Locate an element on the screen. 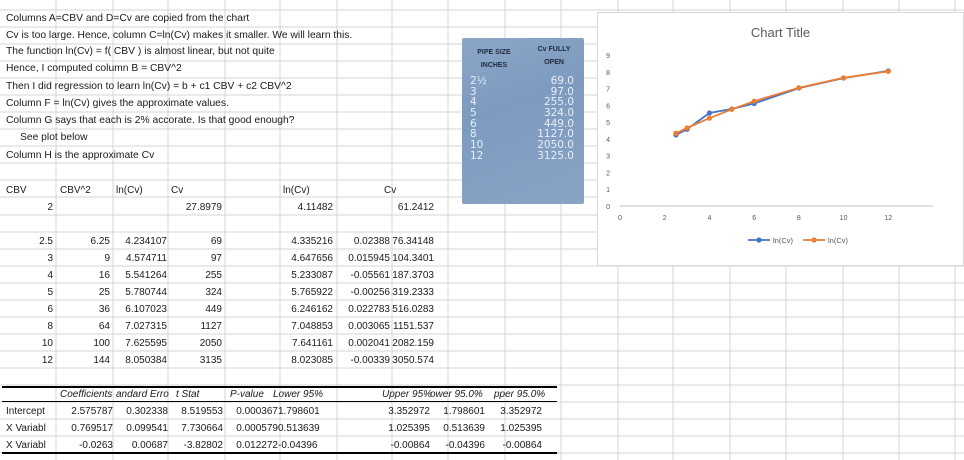  regression-bottom-border is located at coordinates (279, 453).